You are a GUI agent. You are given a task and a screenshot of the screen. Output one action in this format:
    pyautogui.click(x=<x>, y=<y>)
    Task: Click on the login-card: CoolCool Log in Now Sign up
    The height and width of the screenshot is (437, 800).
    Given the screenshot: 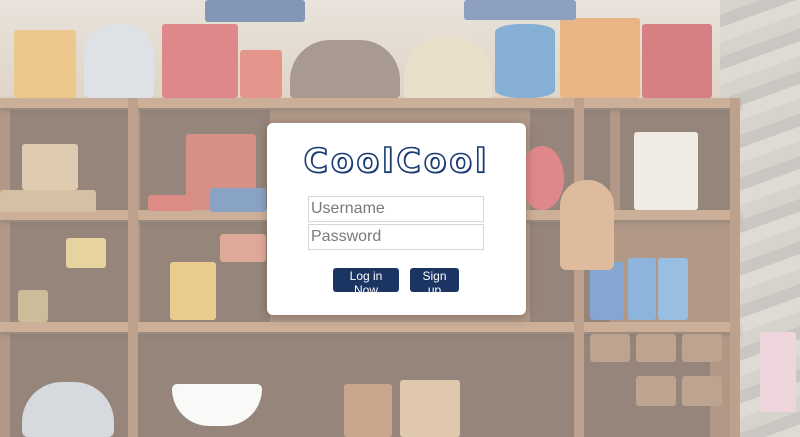 What is the action you would take?
    pyautogui.click(x=396, y=219)
    